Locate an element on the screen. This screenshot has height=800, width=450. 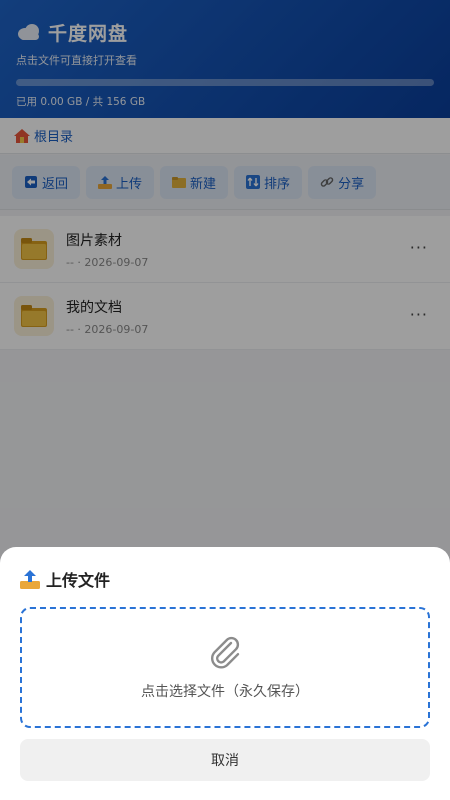
cancel-button: 取消 is located at coordinates (225, 760).